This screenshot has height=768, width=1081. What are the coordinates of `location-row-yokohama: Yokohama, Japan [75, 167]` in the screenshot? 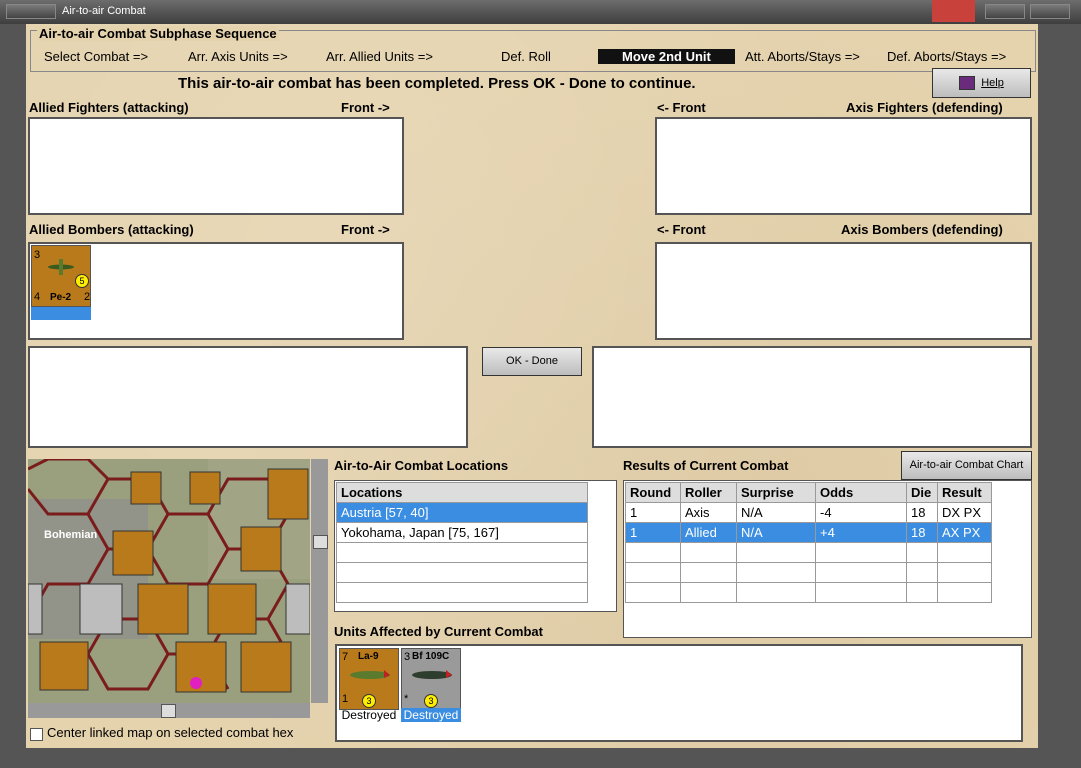 It's located at (462, 532).